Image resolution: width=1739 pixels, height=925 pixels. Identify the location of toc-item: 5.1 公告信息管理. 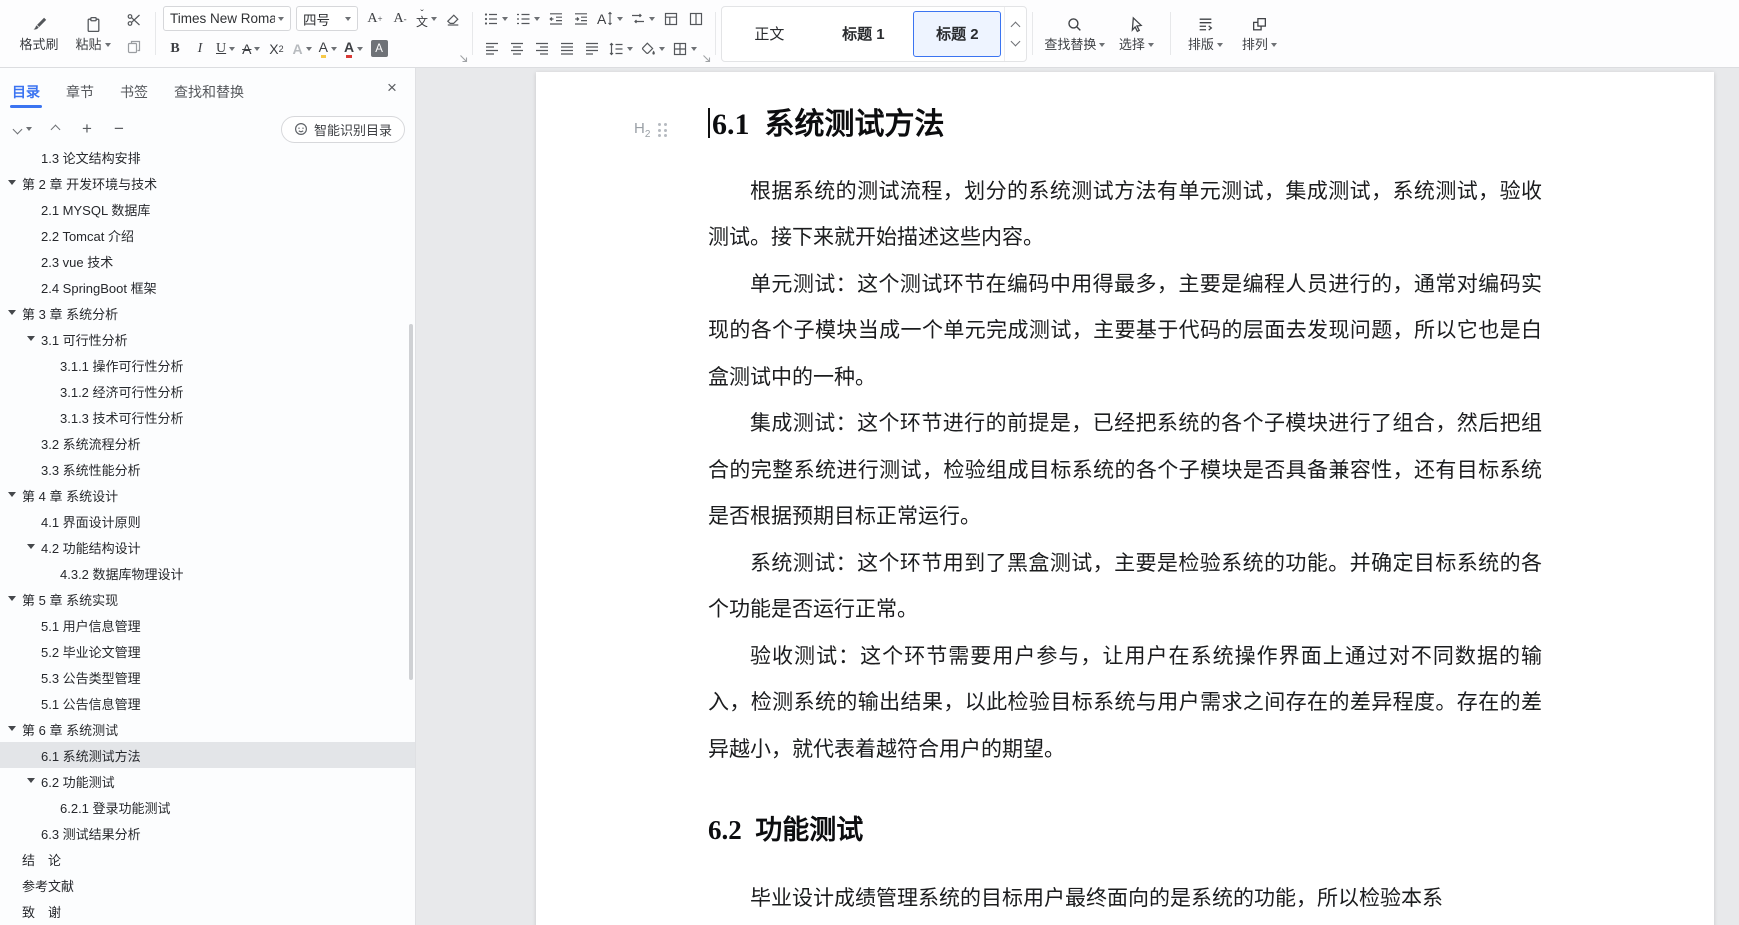
(207, 703).